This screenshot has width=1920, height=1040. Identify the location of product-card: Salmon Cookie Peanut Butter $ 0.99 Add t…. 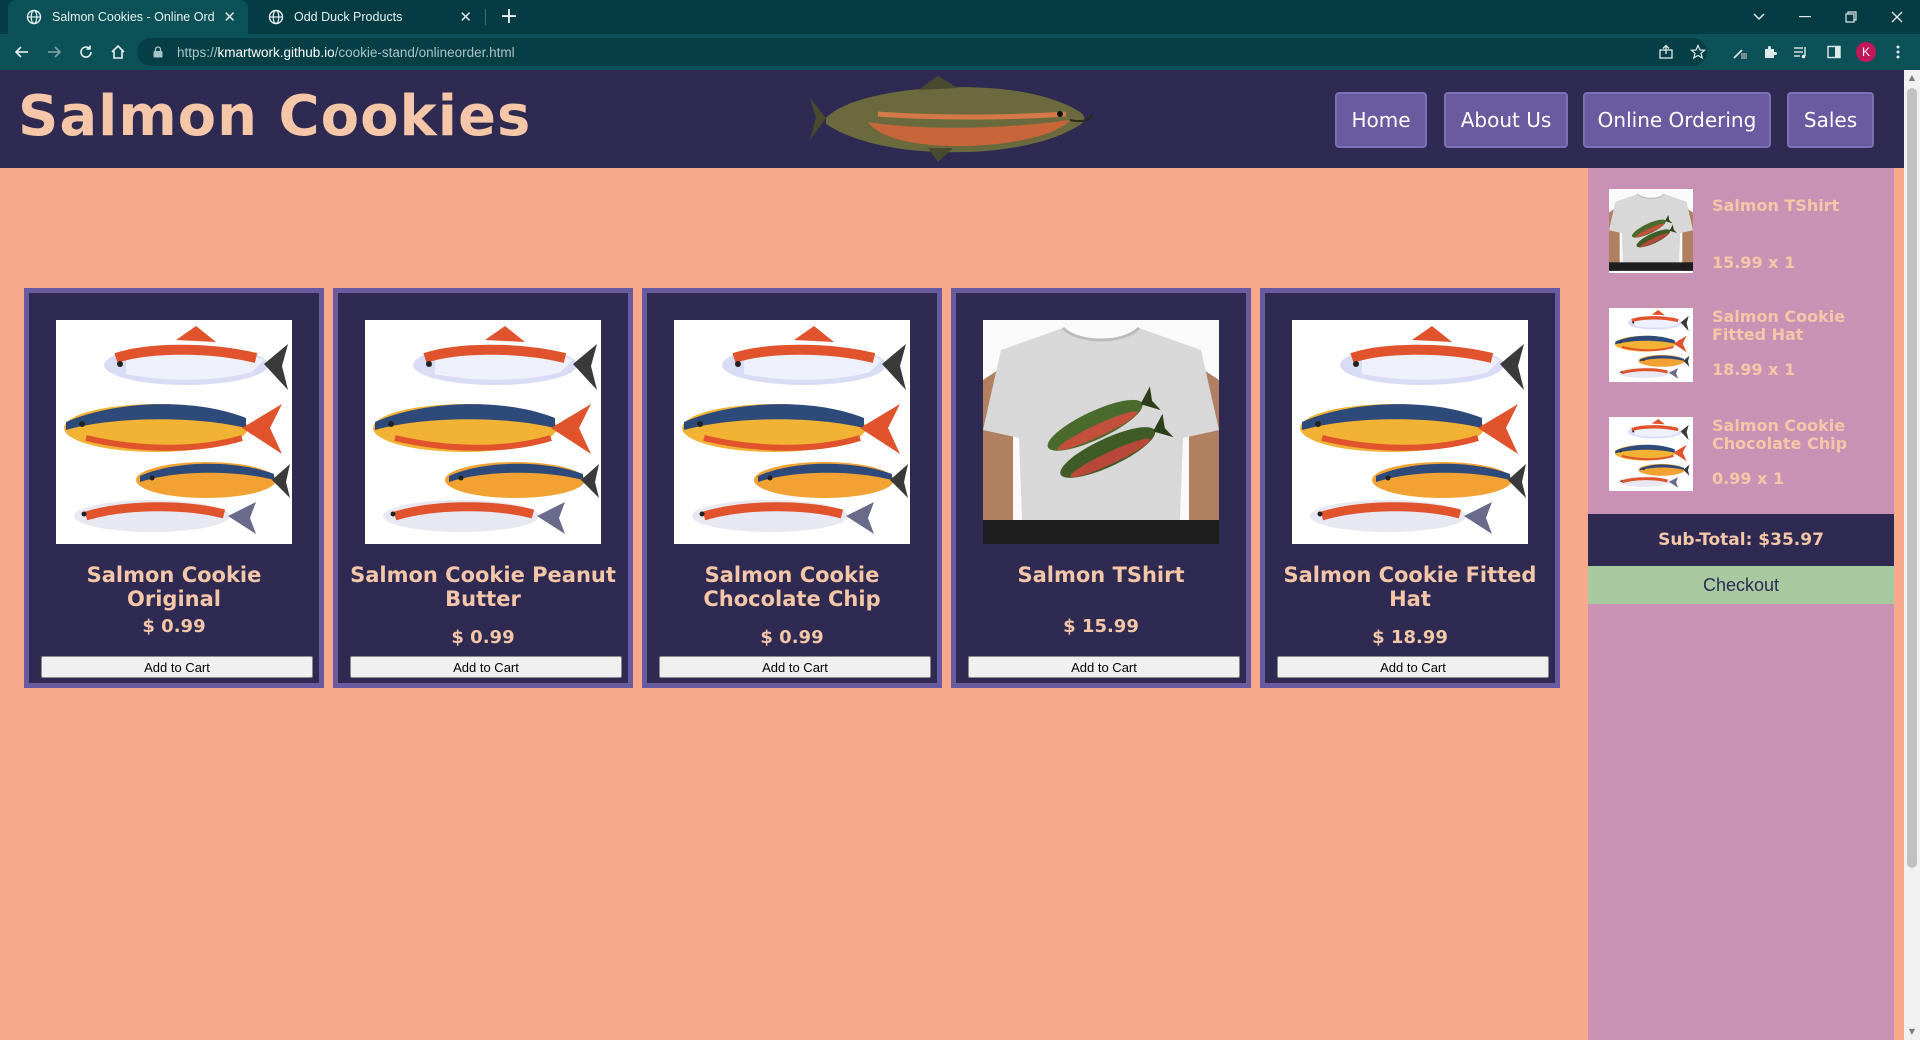
(483, 488).